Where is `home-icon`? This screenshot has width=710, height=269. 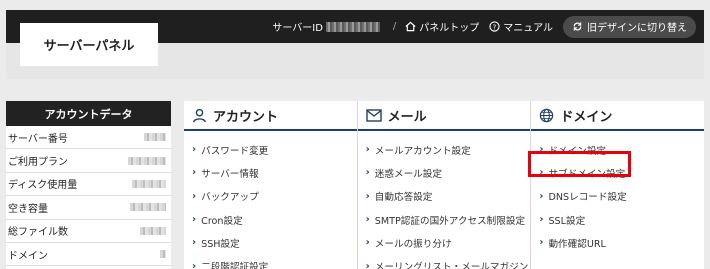
home-icon is located at coordinates (410, 26).